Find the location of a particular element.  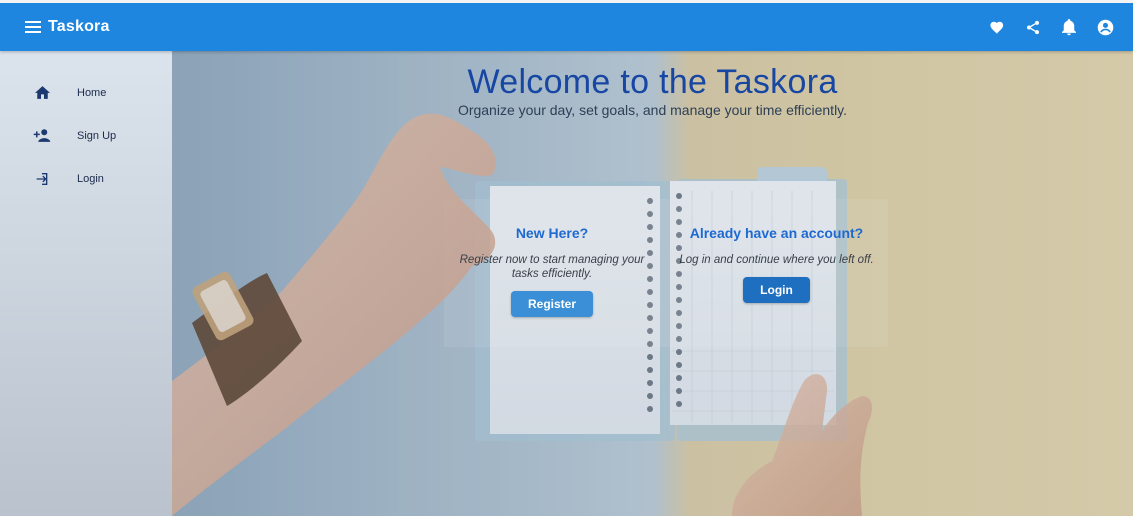

sidebar-item-sign-up: Sign Up is located at coordinates (86, 135).